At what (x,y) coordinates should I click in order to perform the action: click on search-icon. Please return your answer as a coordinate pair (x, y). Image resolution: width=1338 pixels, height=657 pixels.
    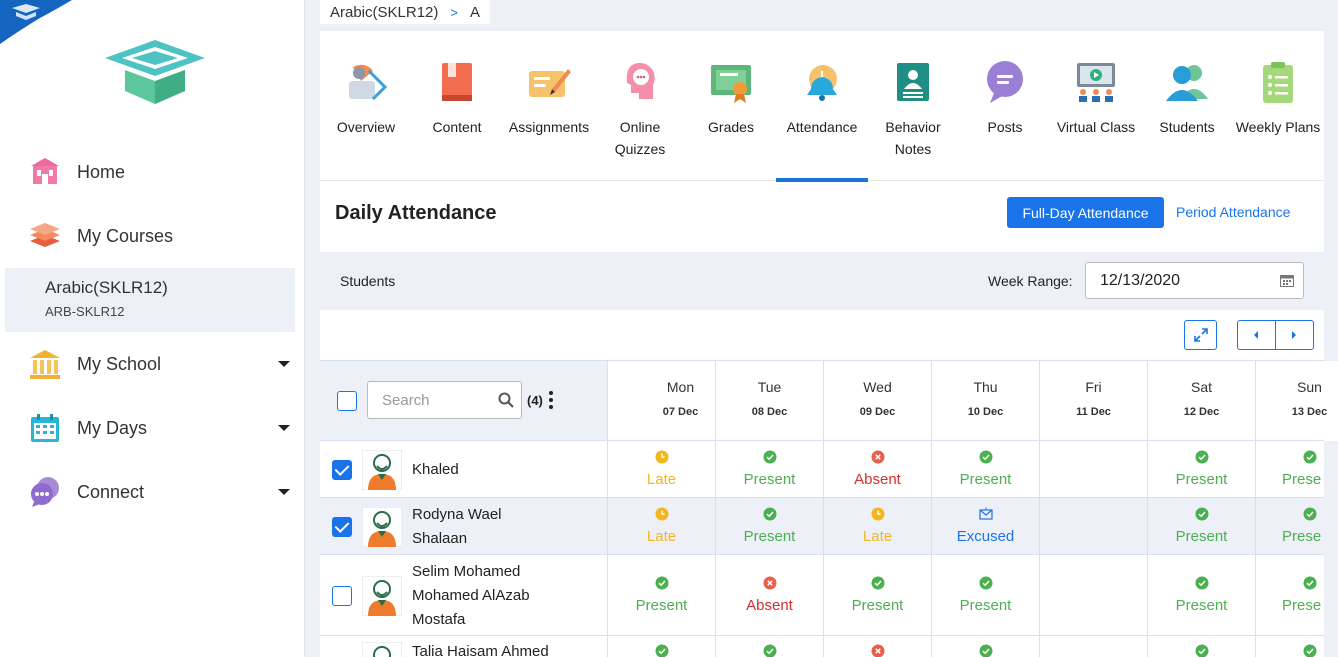
    Looking at the image, I should click on (506, 400).